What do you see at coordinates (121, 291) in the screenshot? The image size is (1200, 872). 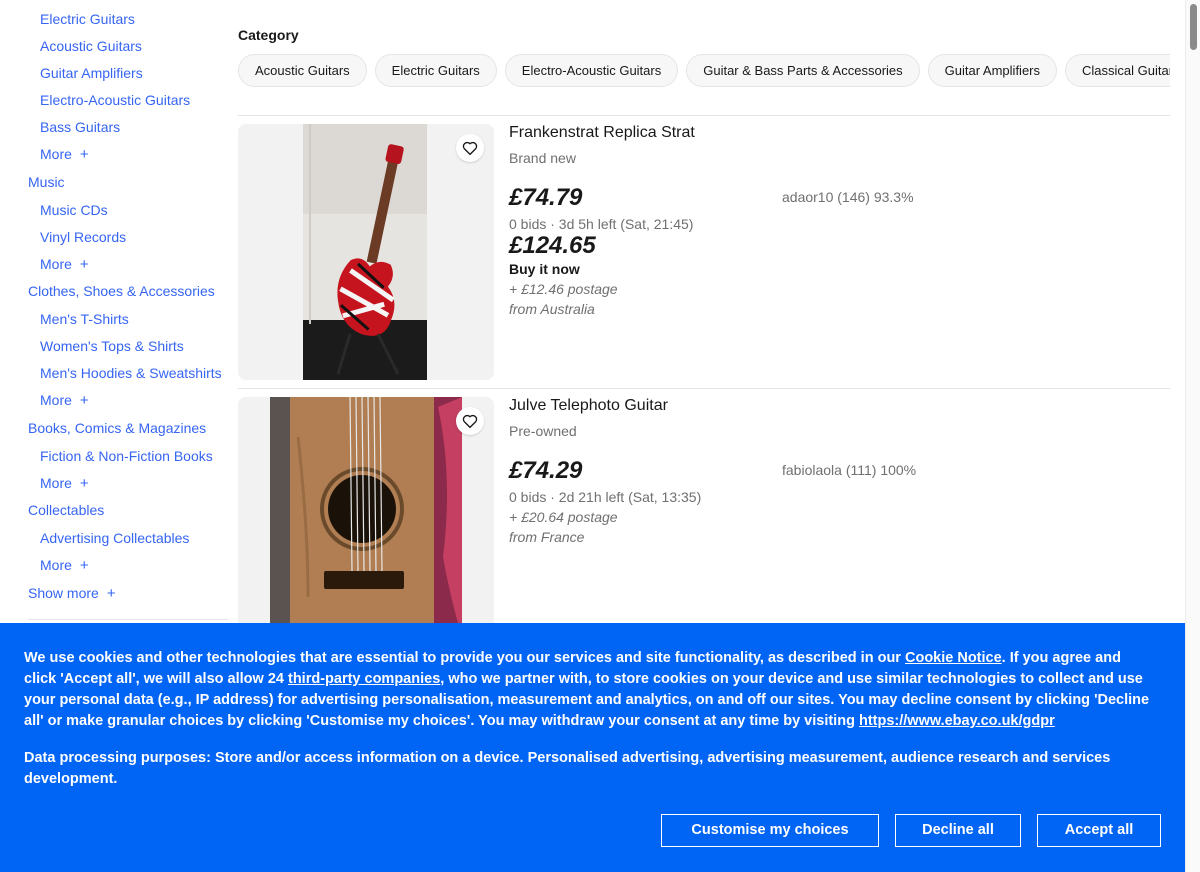 I see `sidebar-item-clothes: Clothes, Shoes & Accessories` at bounding box center [121, 291].